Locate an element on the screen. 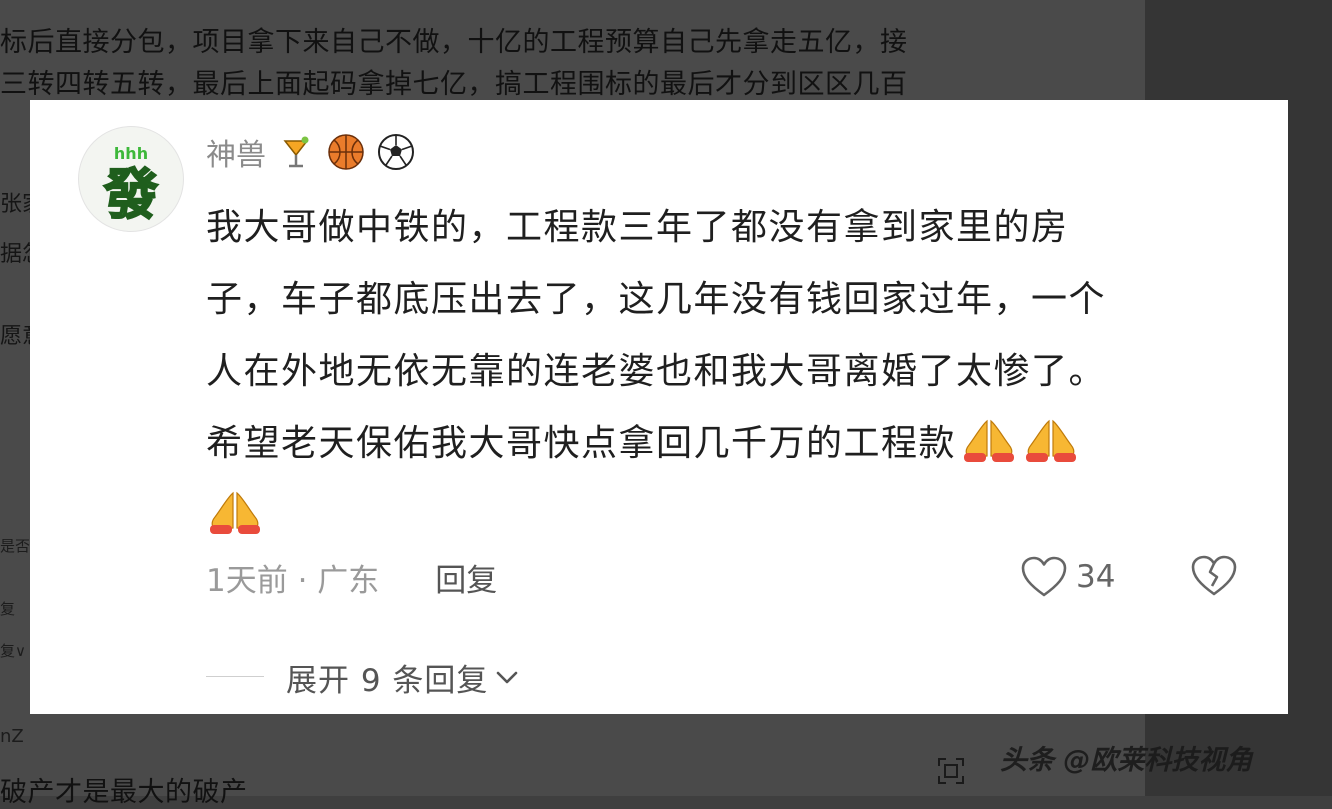 The height and width of the screenshot is (809, 1332). avatar: hhh 發 is located at coordinates (131, 179).